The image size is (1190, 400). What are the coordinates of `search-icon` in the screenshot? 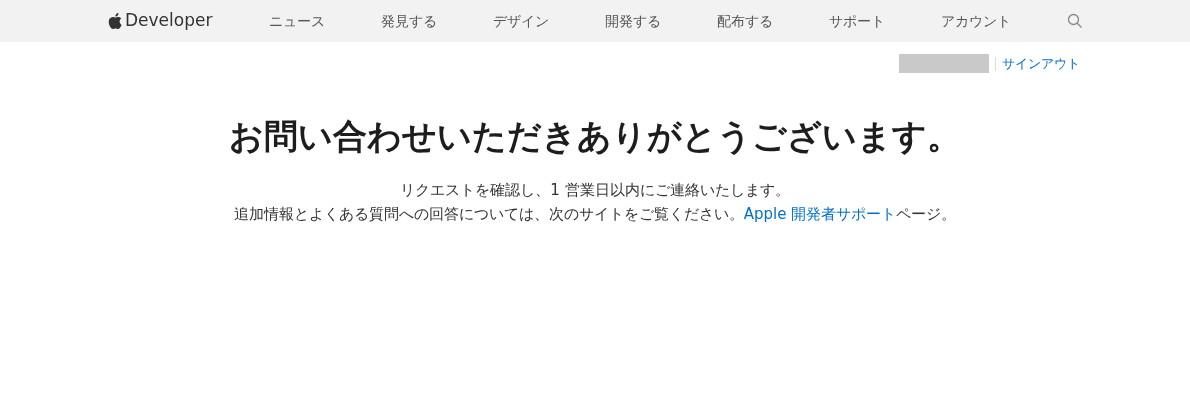 It's located at (1074, 21).